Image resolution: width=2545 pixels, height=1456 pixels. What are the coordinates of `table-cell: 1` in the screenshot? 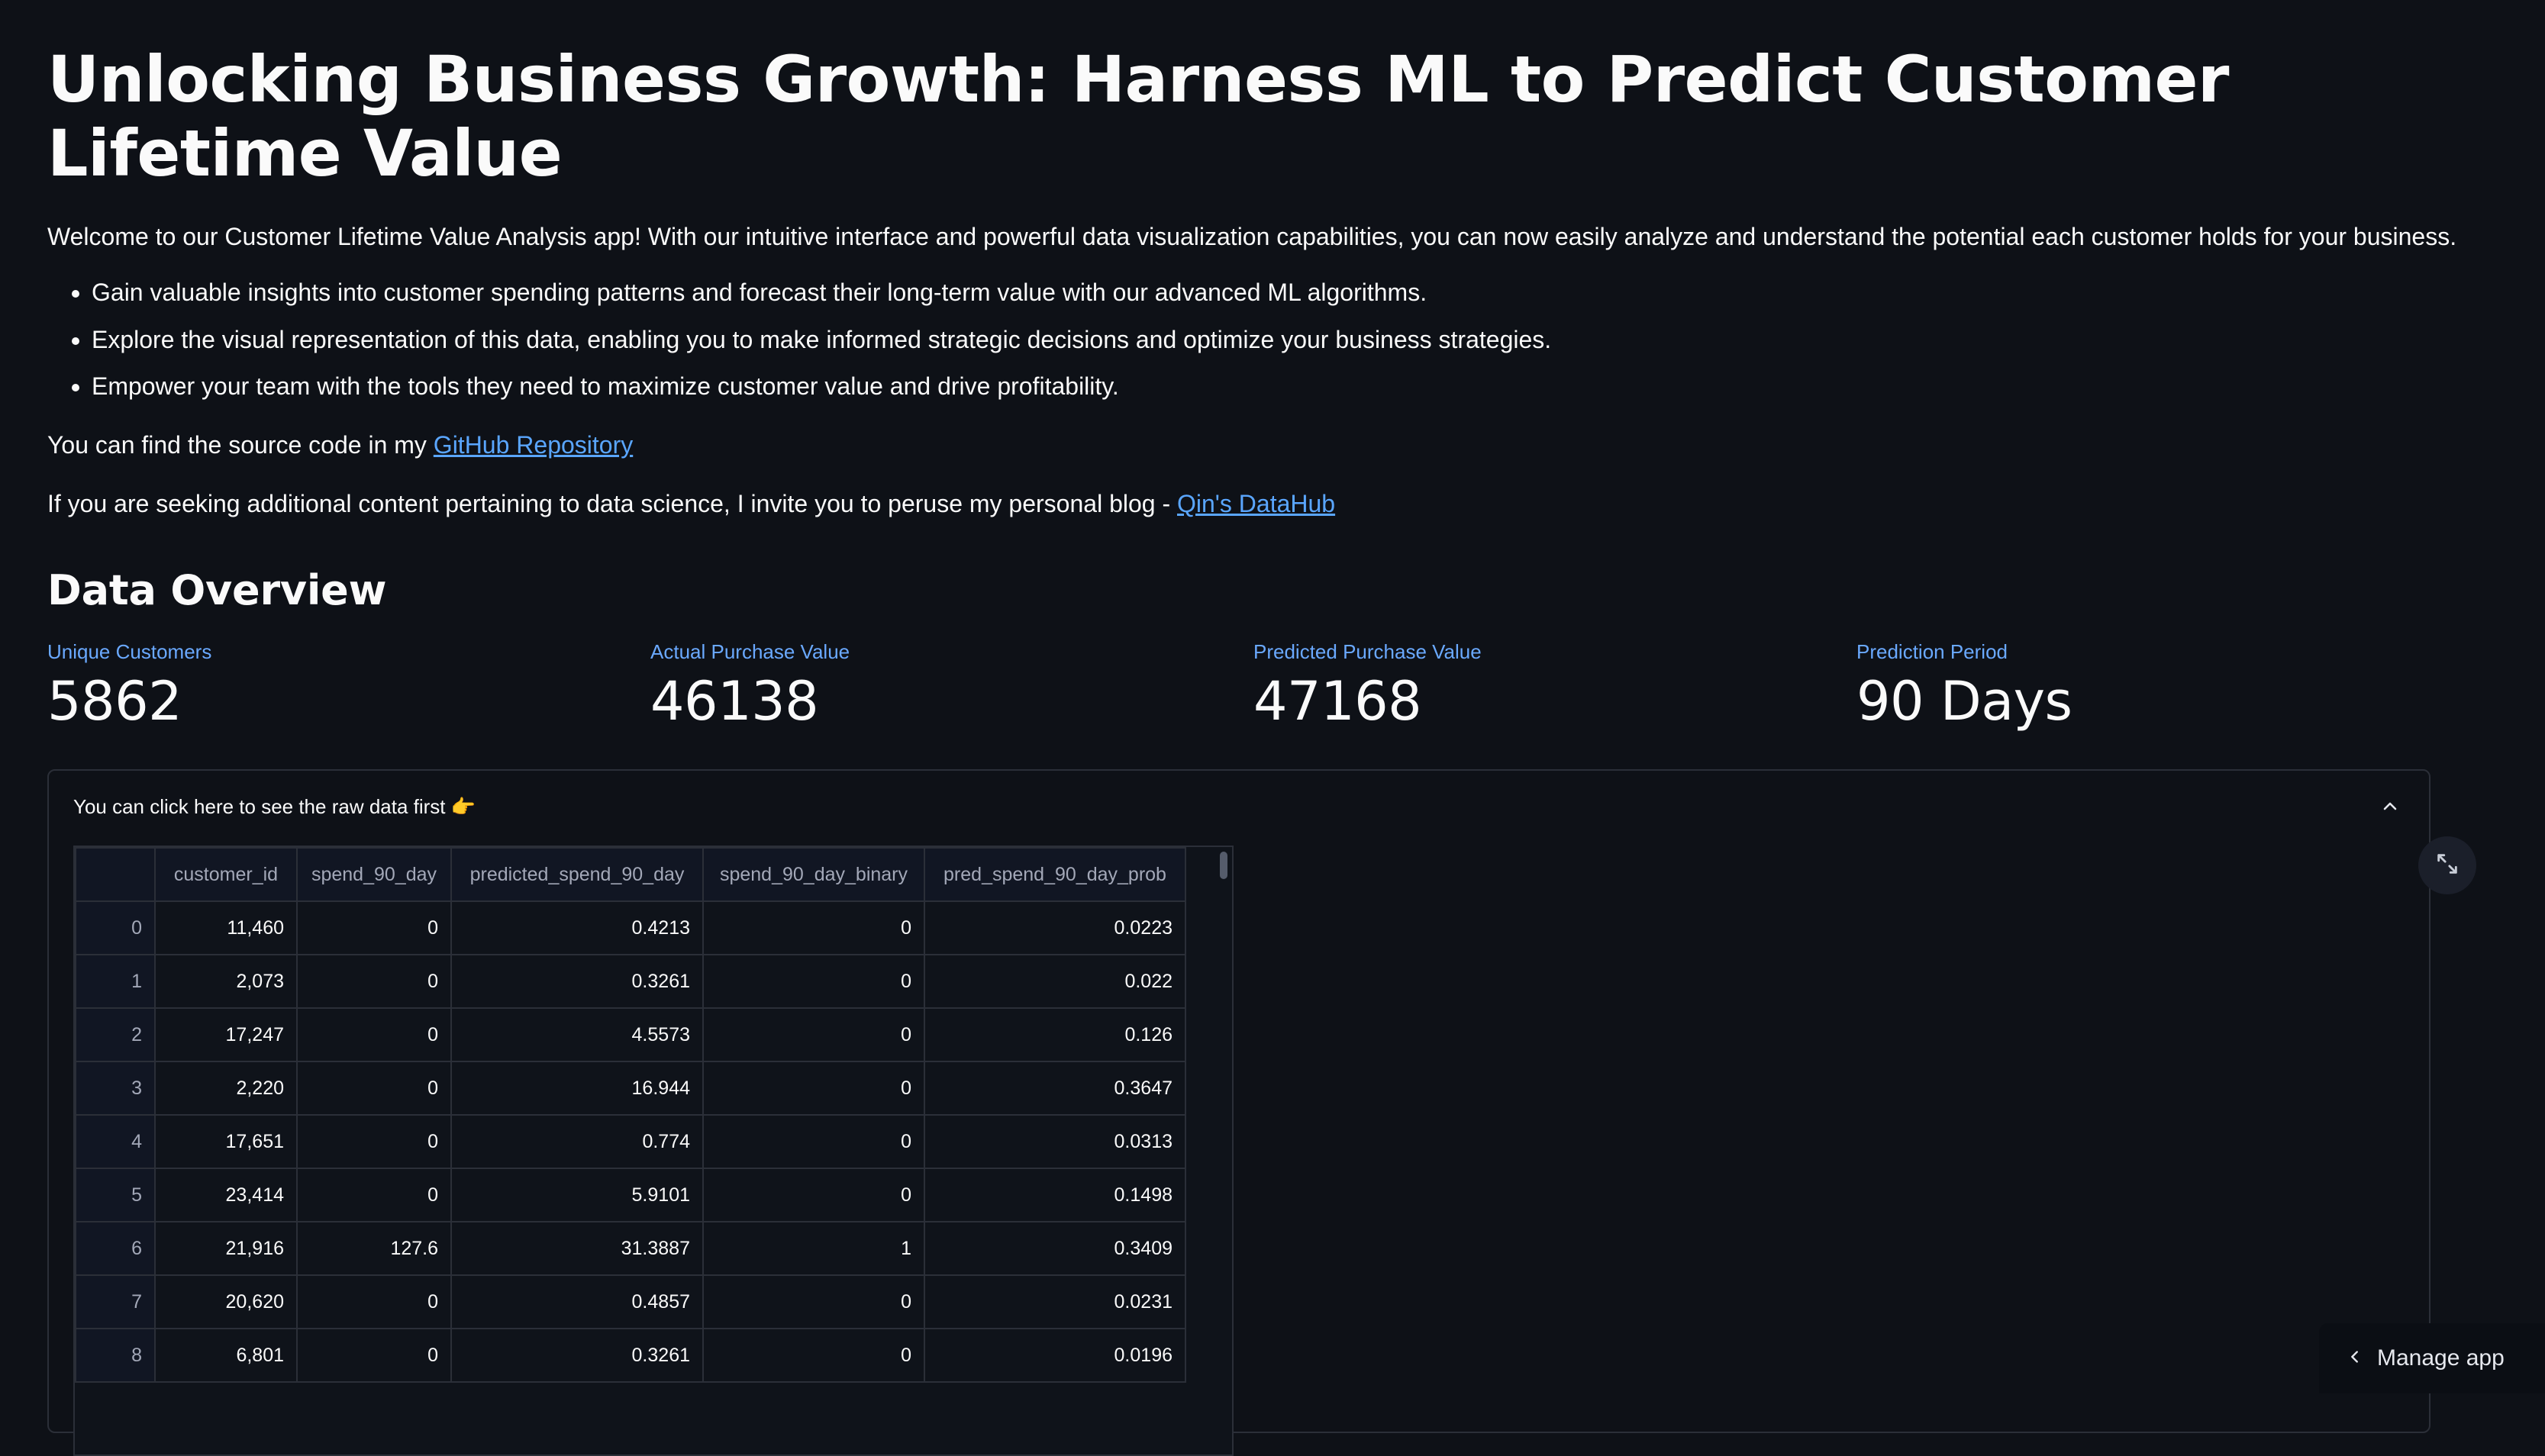 It's located at (813, 1248).